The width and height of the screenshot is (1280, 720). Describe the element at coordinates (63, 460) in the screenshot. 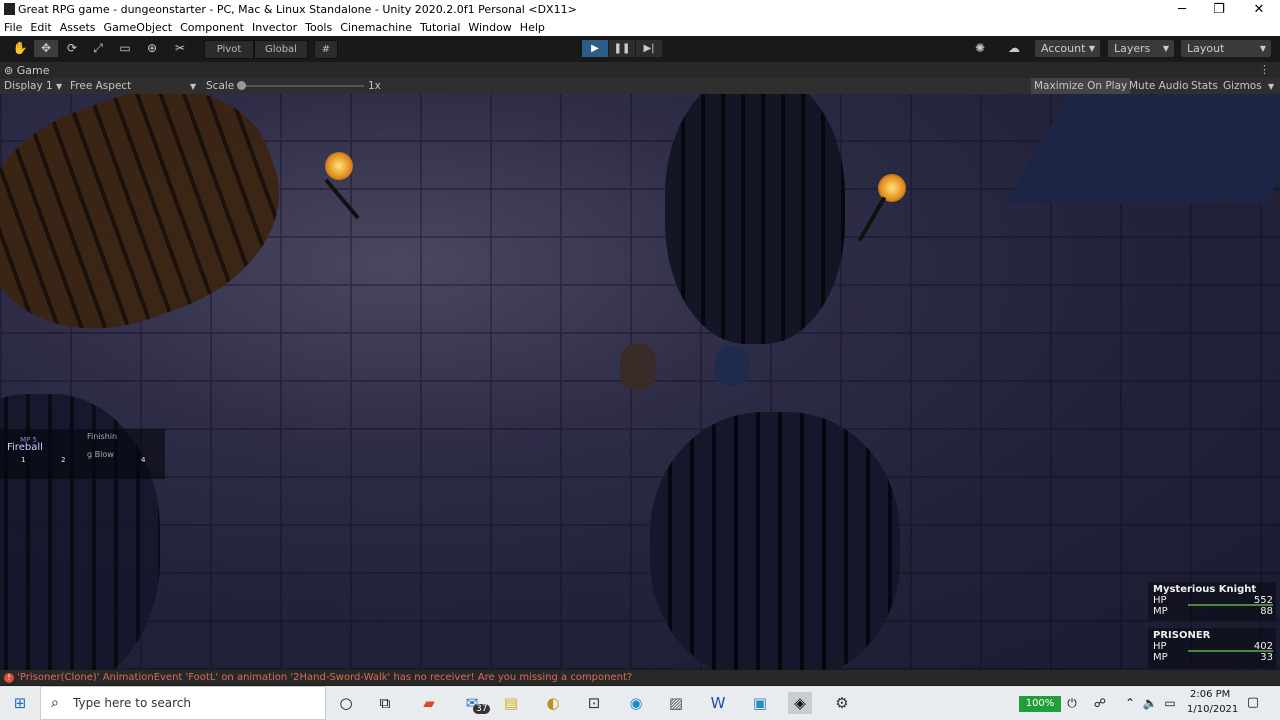

I see `skill-2-key: 2` at that location.